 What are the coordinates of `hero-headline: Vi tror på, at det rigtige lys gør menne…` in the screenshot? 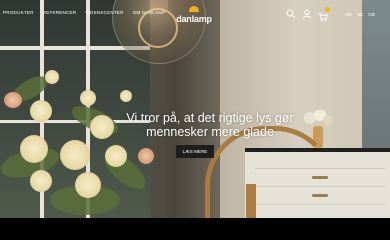 It's located at (210, 125).